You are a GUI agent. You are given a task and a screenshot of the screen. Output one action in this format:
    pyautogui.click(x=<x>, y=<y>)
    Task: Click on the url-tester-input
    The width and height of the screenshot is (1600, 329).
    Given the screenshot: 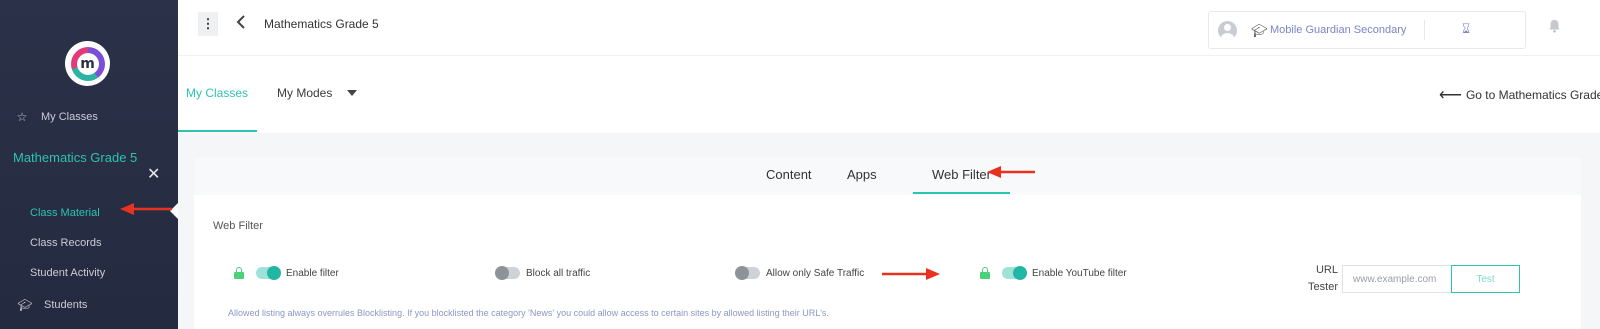 What is the action you would take?
    pyautogui.click(x=1397, y=279)
    